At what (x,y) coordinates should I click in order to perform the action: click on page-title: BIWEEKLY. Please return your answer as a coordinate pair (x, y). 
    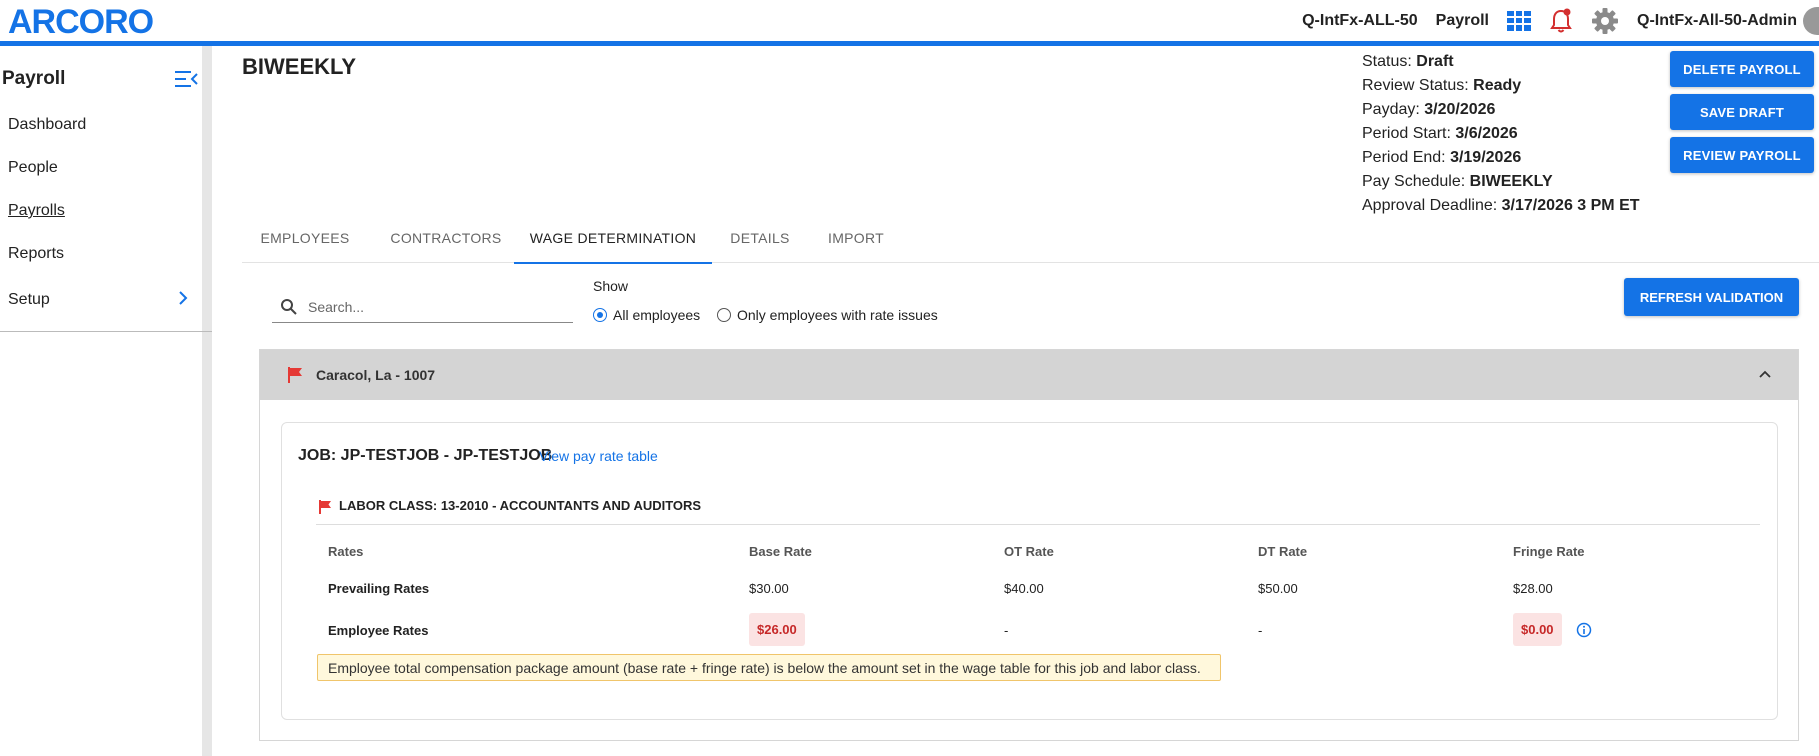
    Looking at the image, I should click on (299, 66).